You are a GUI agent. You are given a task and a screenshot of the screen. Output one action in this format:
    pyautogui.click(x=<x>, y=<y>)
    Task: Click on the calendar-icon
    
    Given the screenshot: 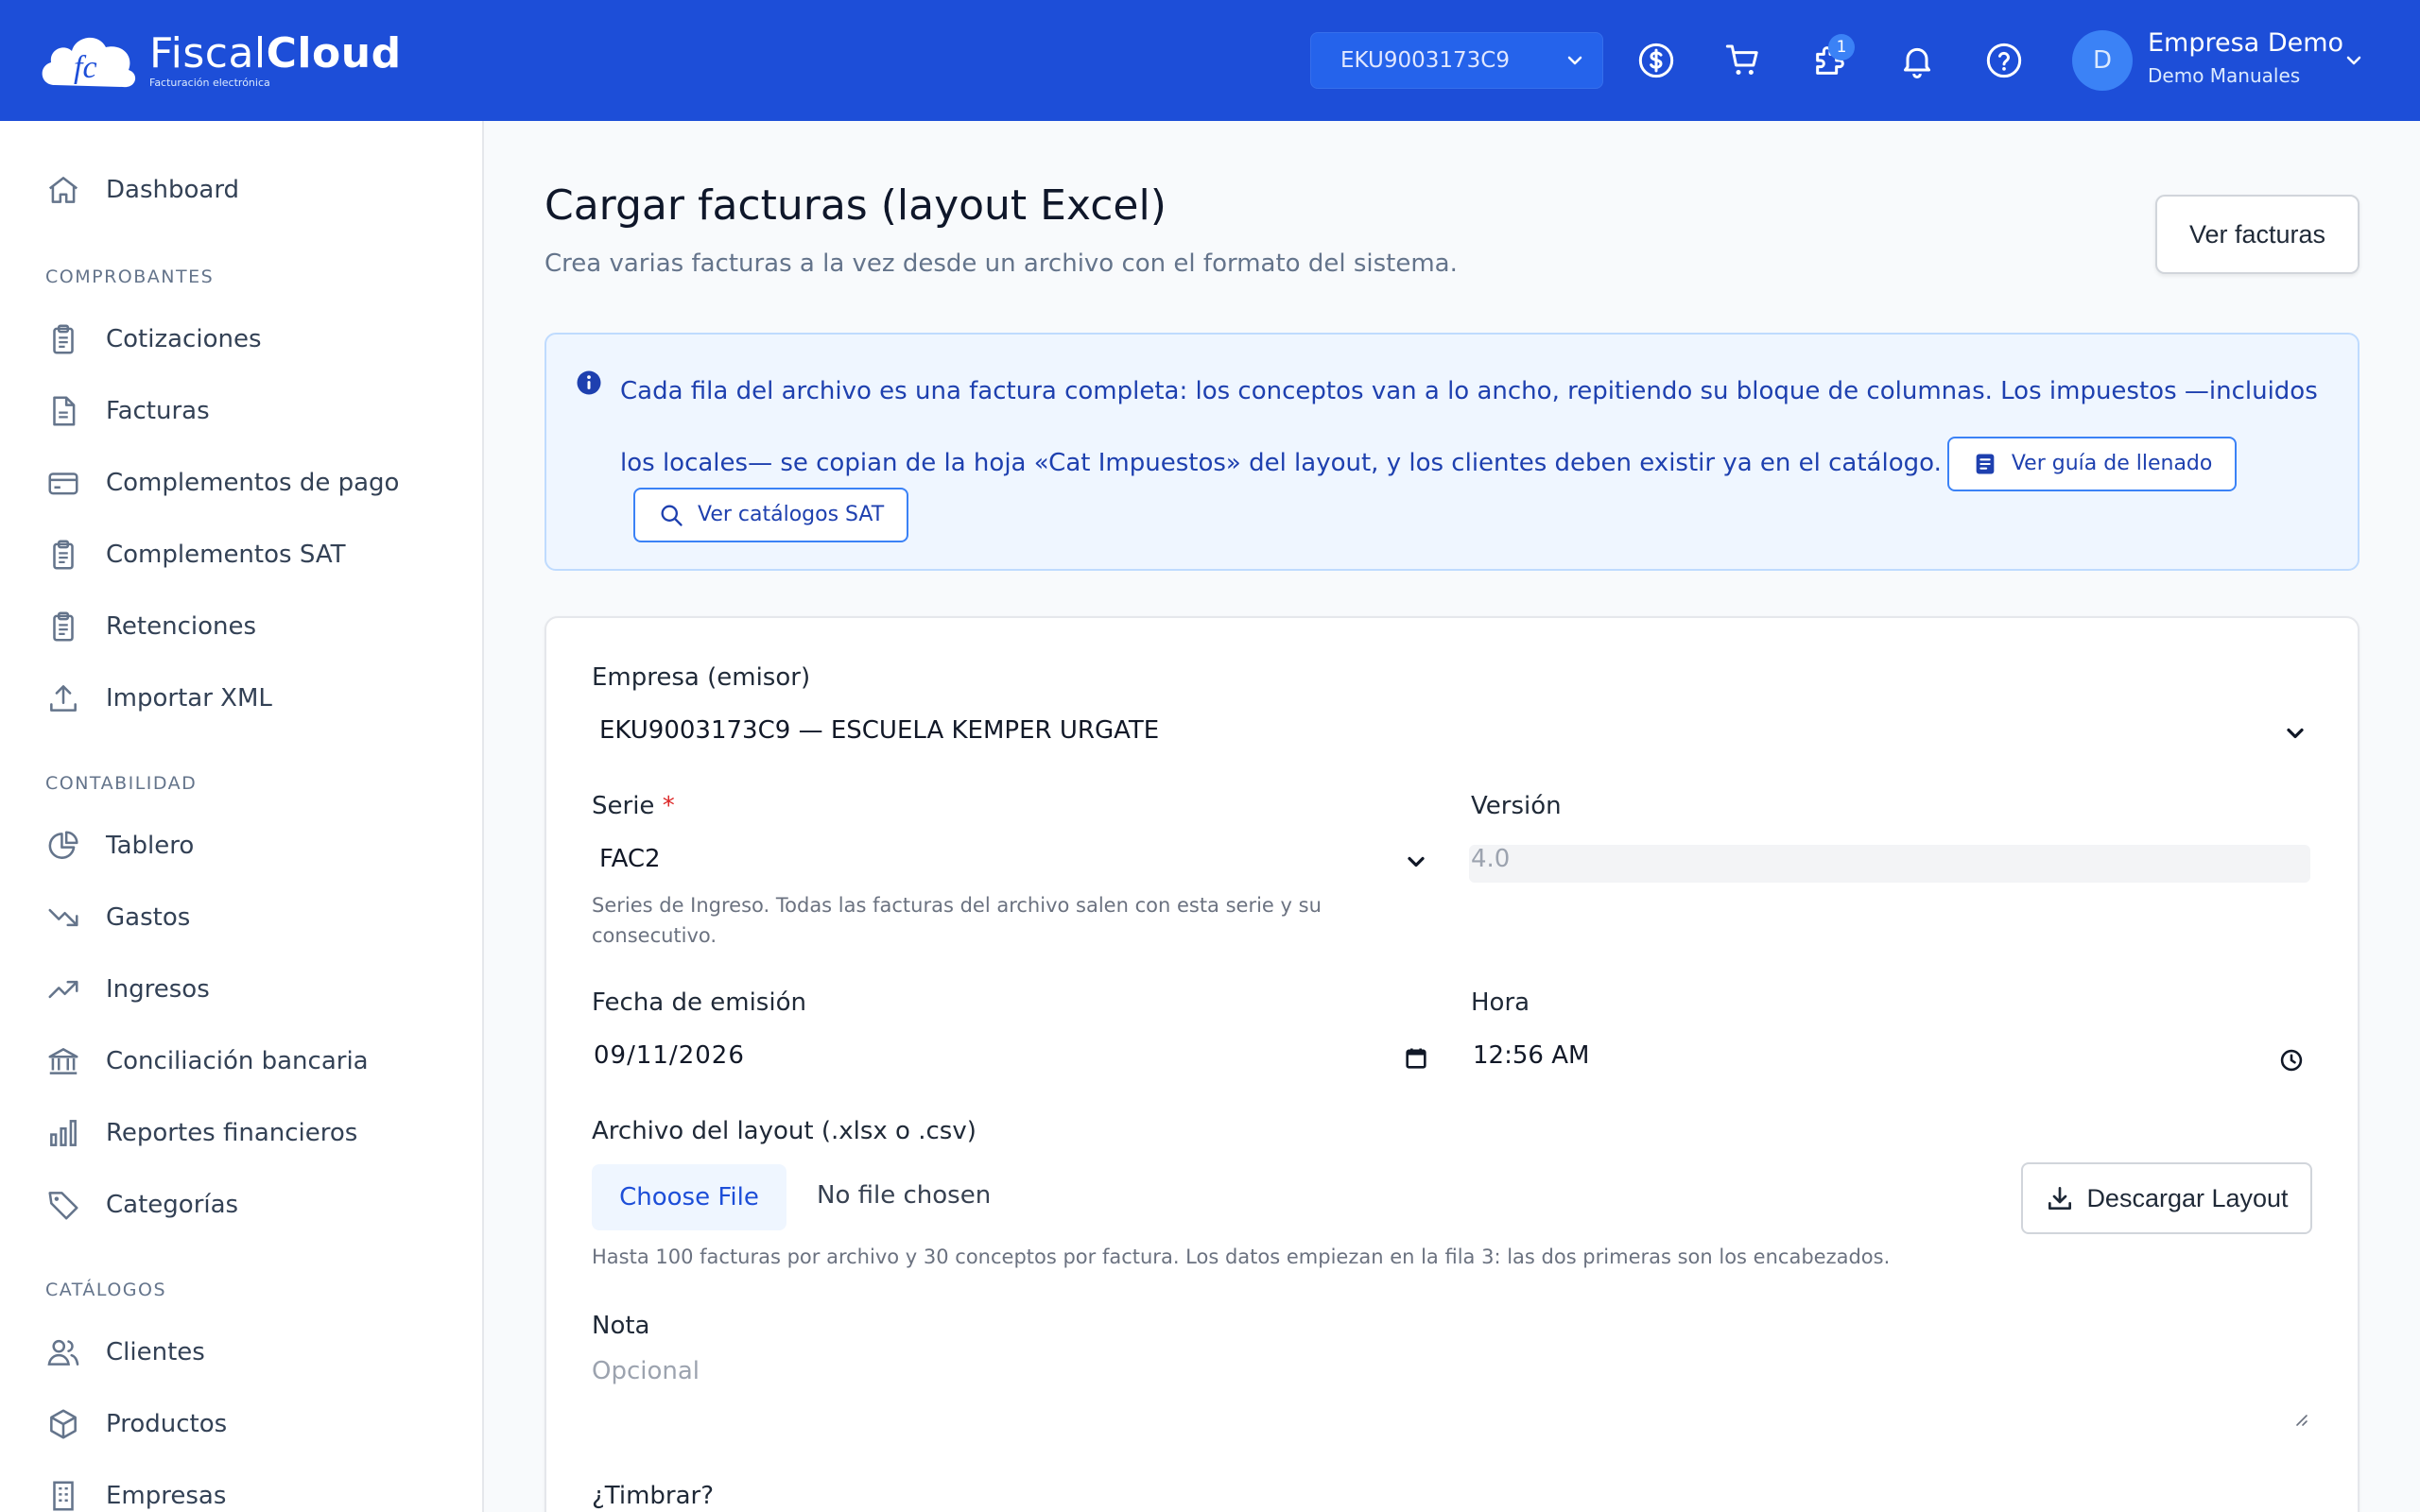 What is the action you would take?
    pyautogui.click(x=1416, y=1058)
    